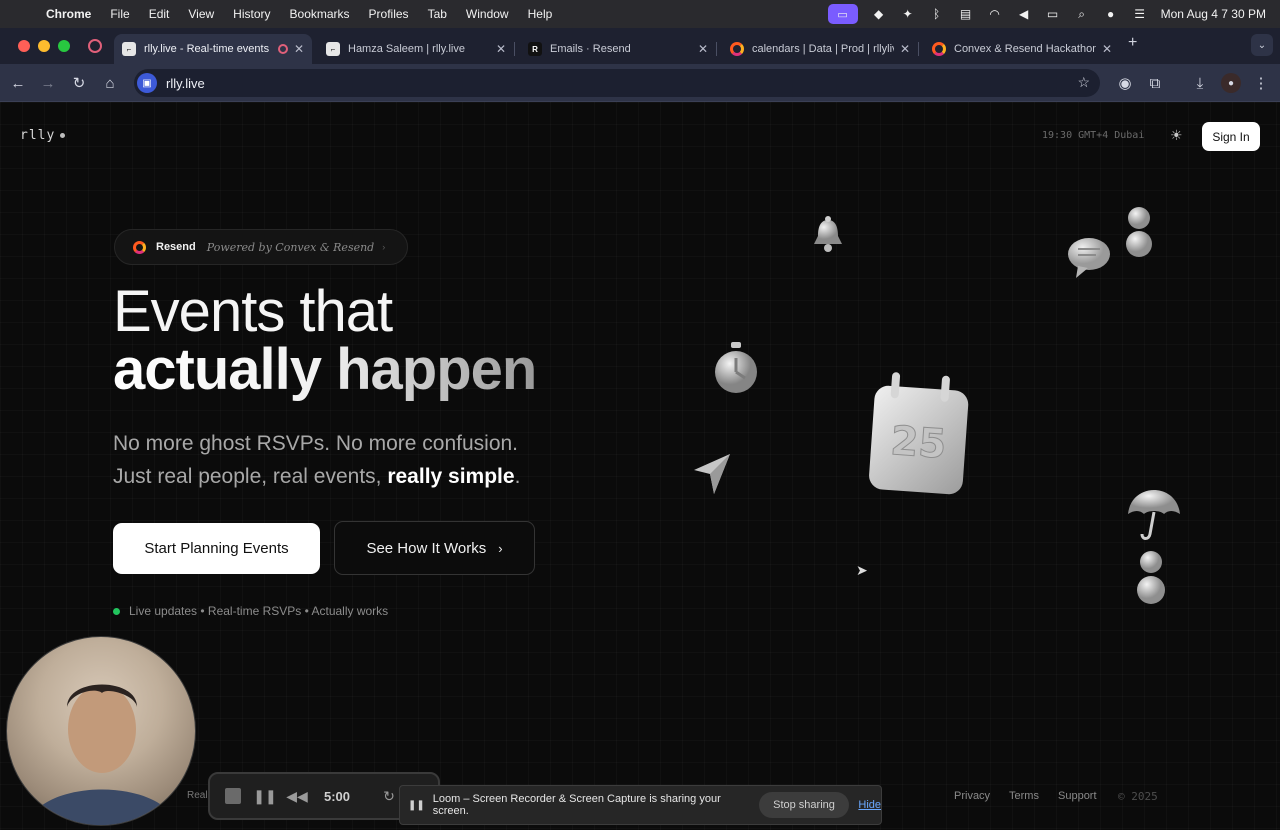 This screenshot has width=1280, height=830. I want to click on headline-line-2: actually happen, so click(325, 369).